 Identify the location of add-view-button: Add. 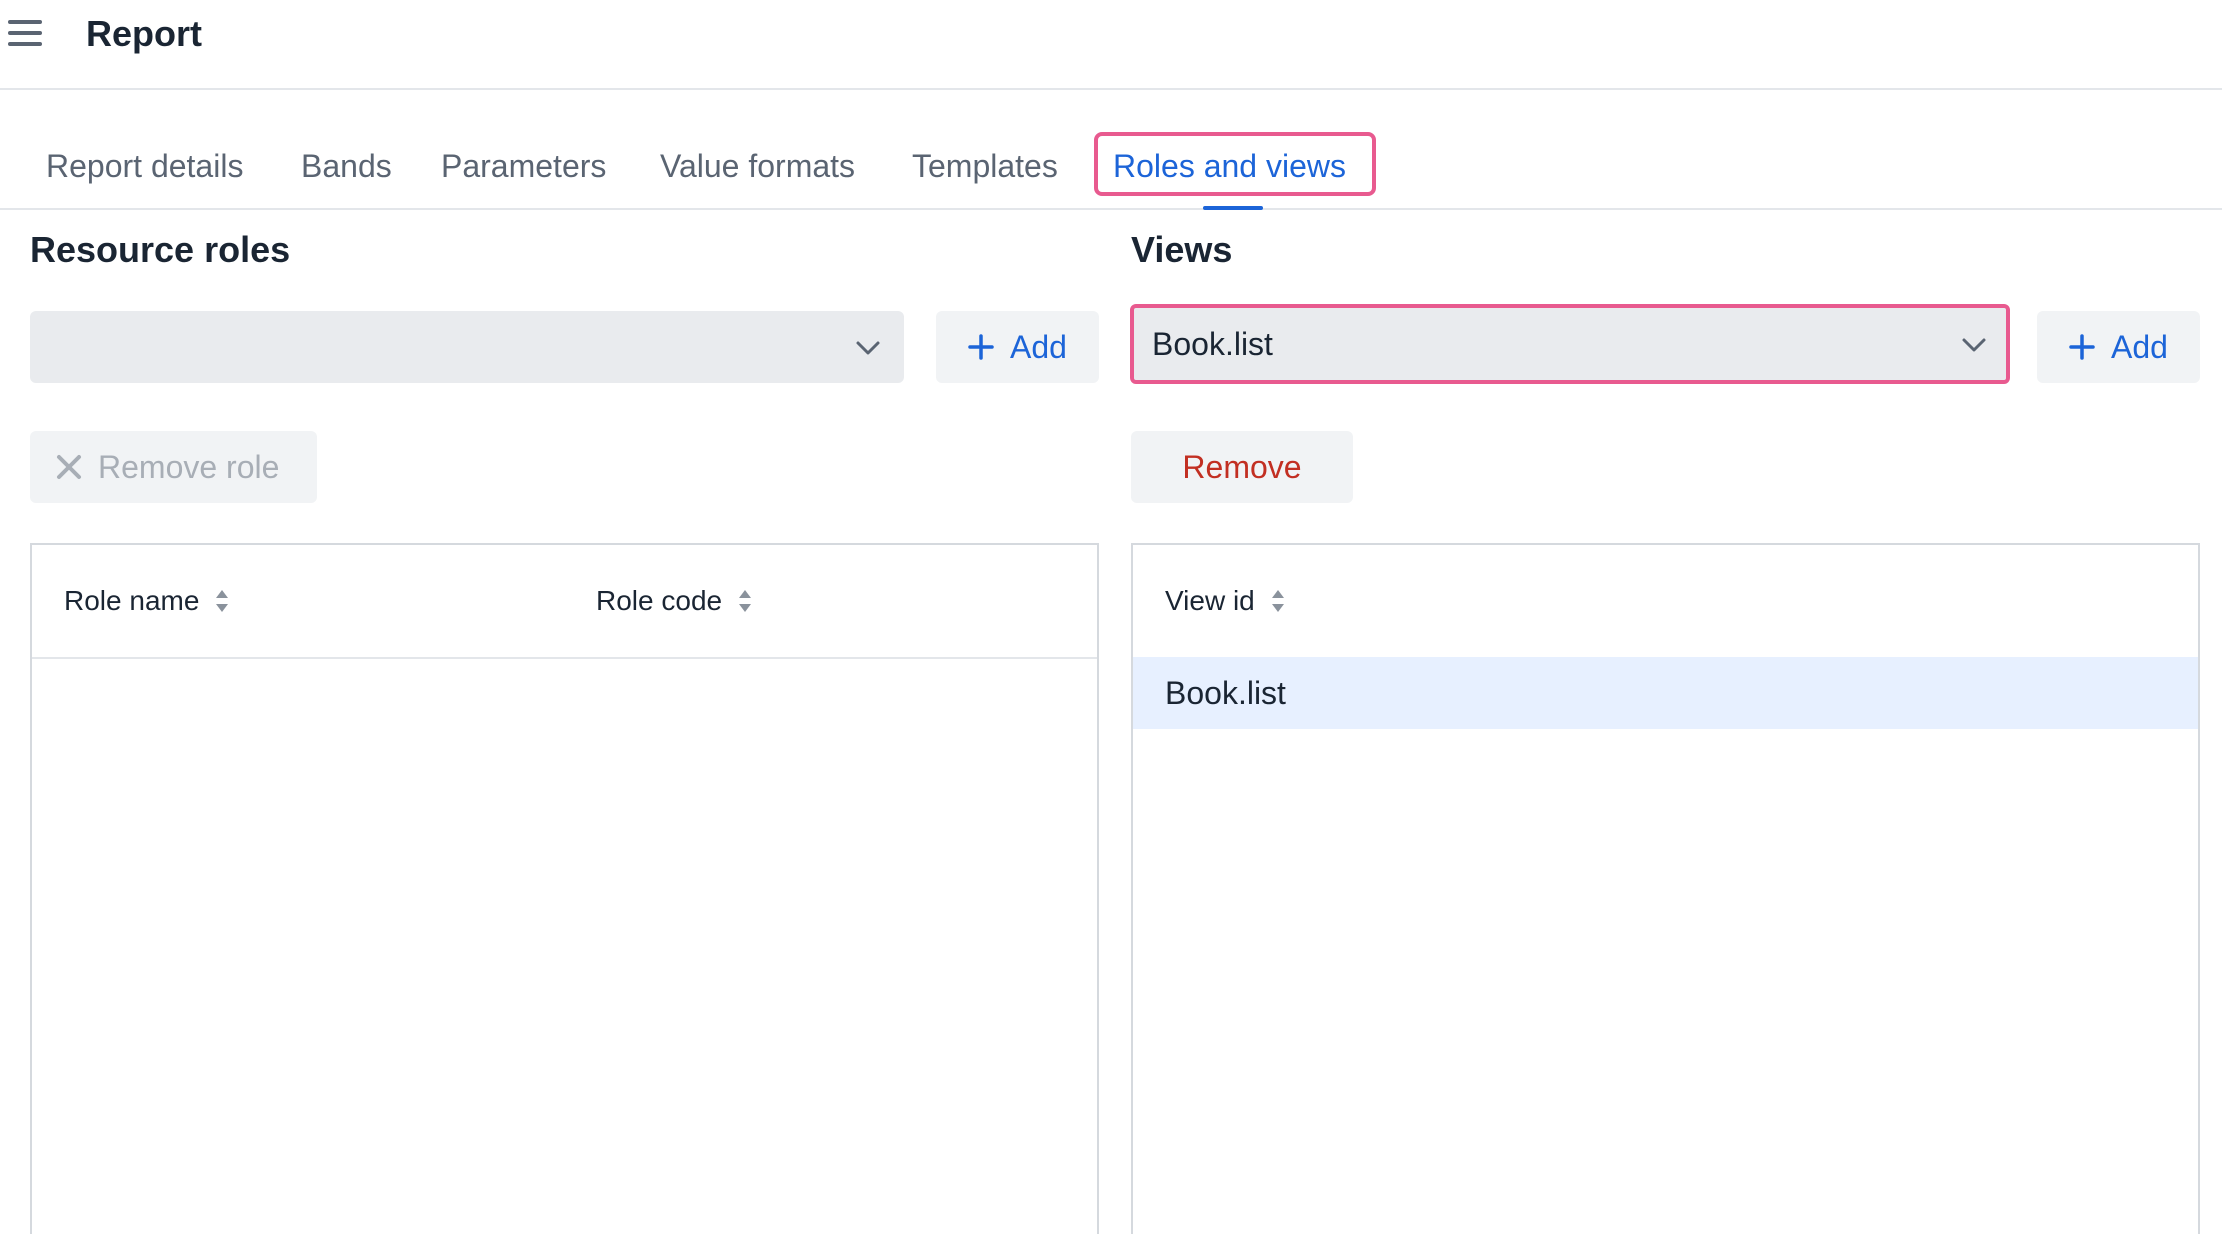
(2118, 347).